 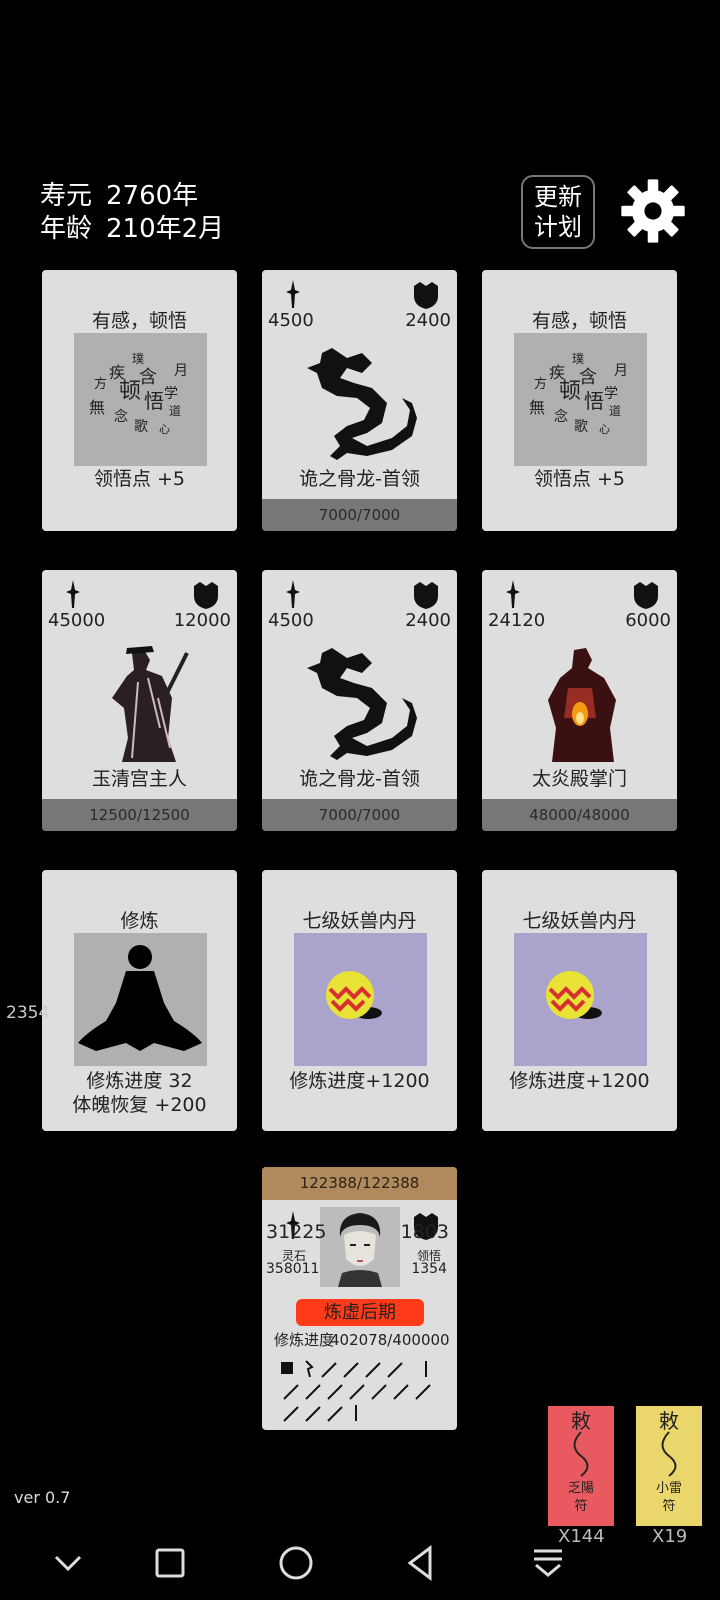 I want to click on enemy-card-yuqing: 45000 12000 玉清宫主人 12500/12500, so click(x=139, y=700).